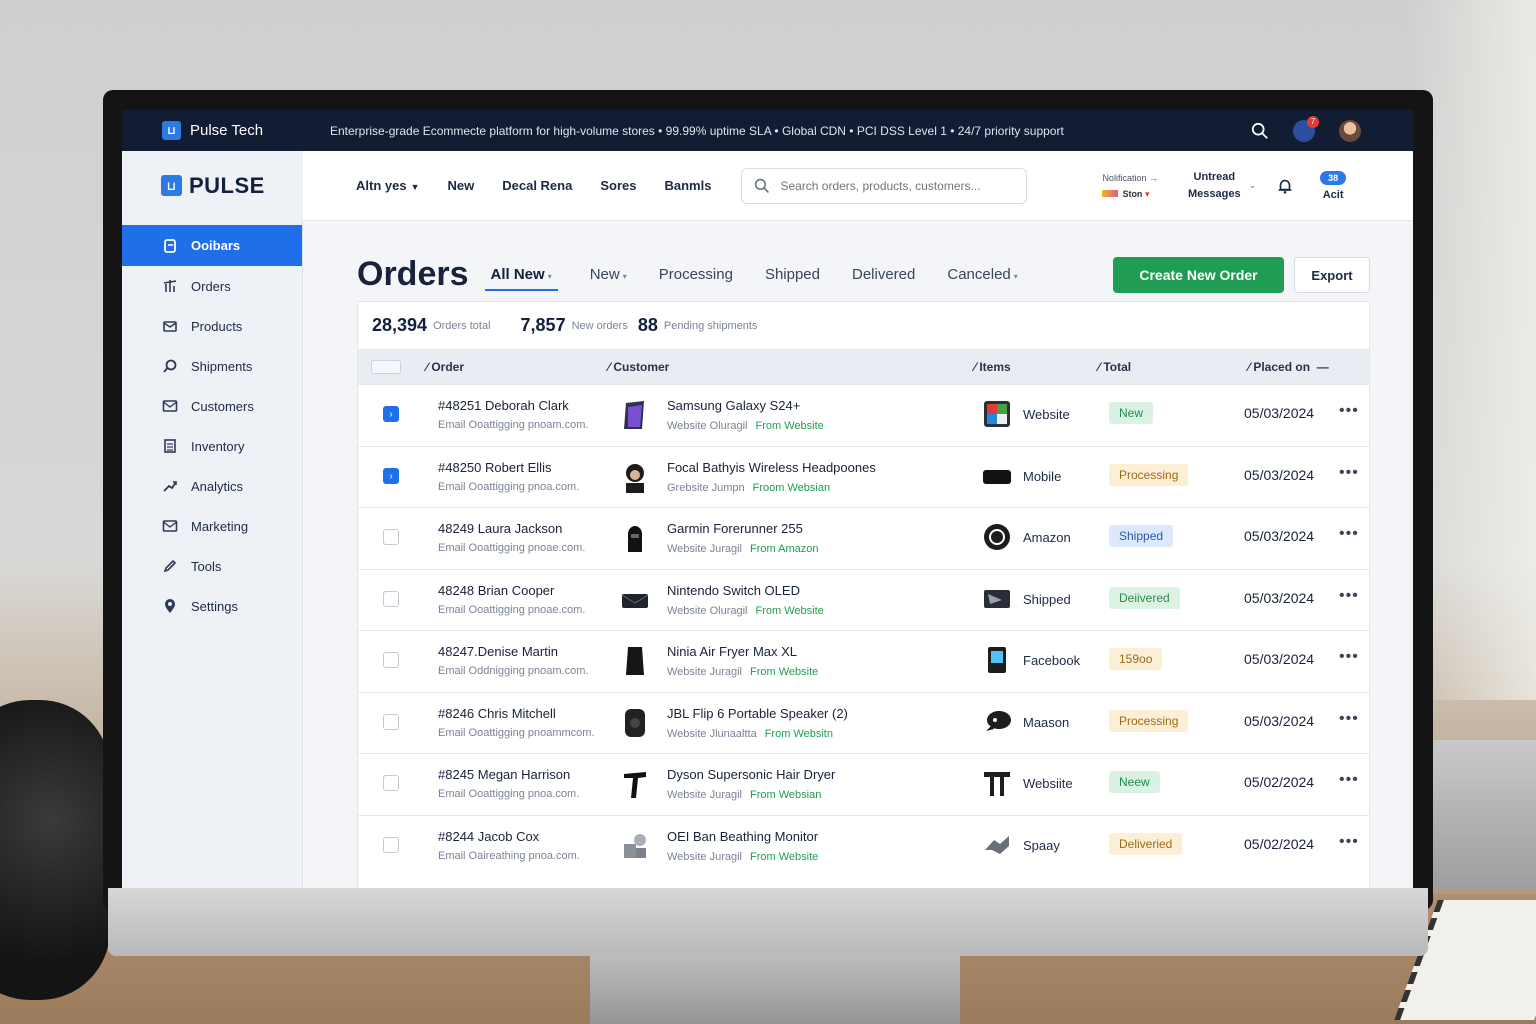 This screenshot has width=1536, height=1024. I want to click on sidebar-item-products: Products, so click(212, 326).